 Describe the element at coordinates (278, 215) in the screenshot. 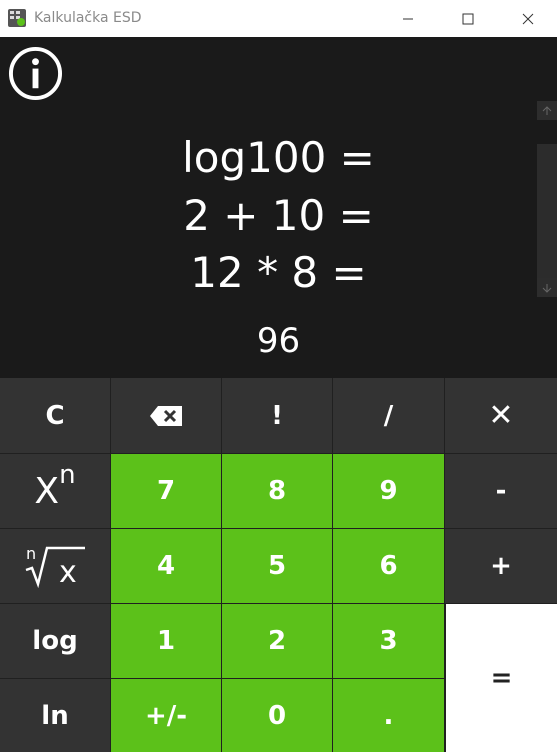

I see `history-line: 2 + 10 =` at that location.